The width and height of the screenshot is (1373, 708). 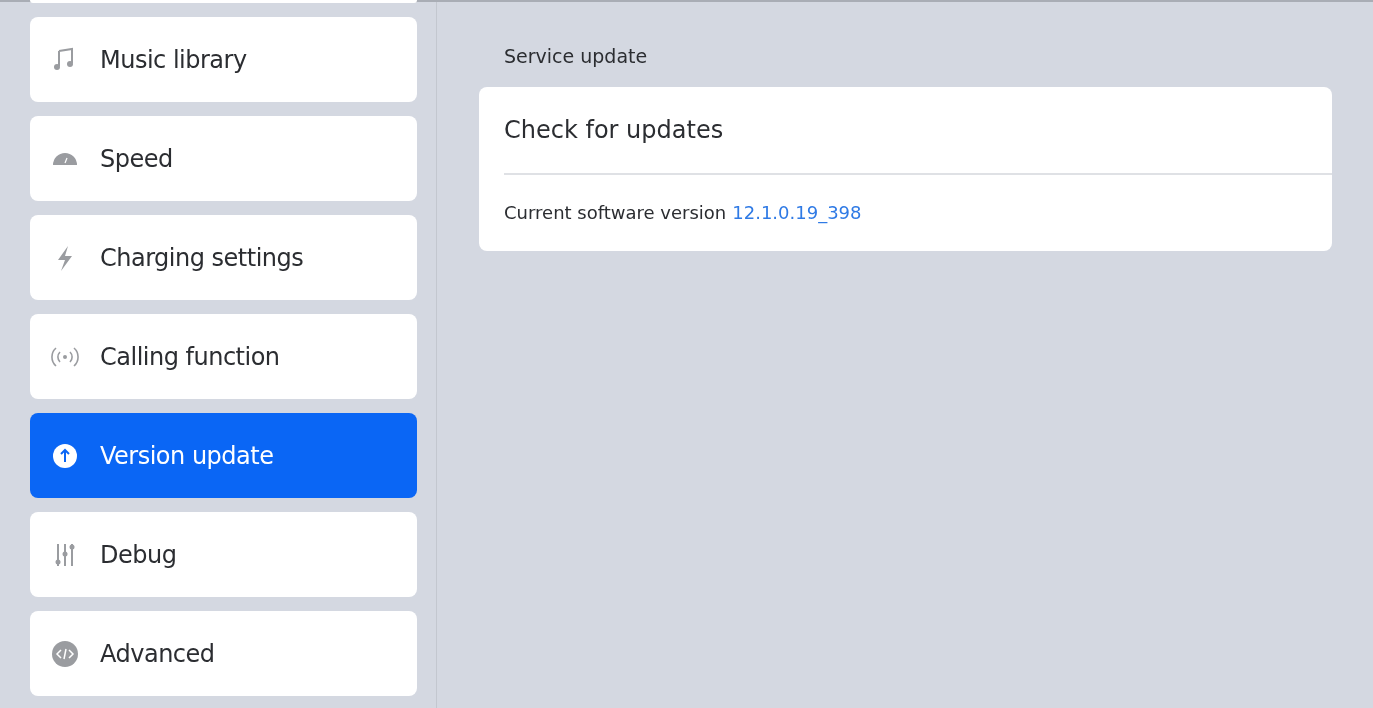 I want to click on section-title: Service update, so click(x=576, y=56).